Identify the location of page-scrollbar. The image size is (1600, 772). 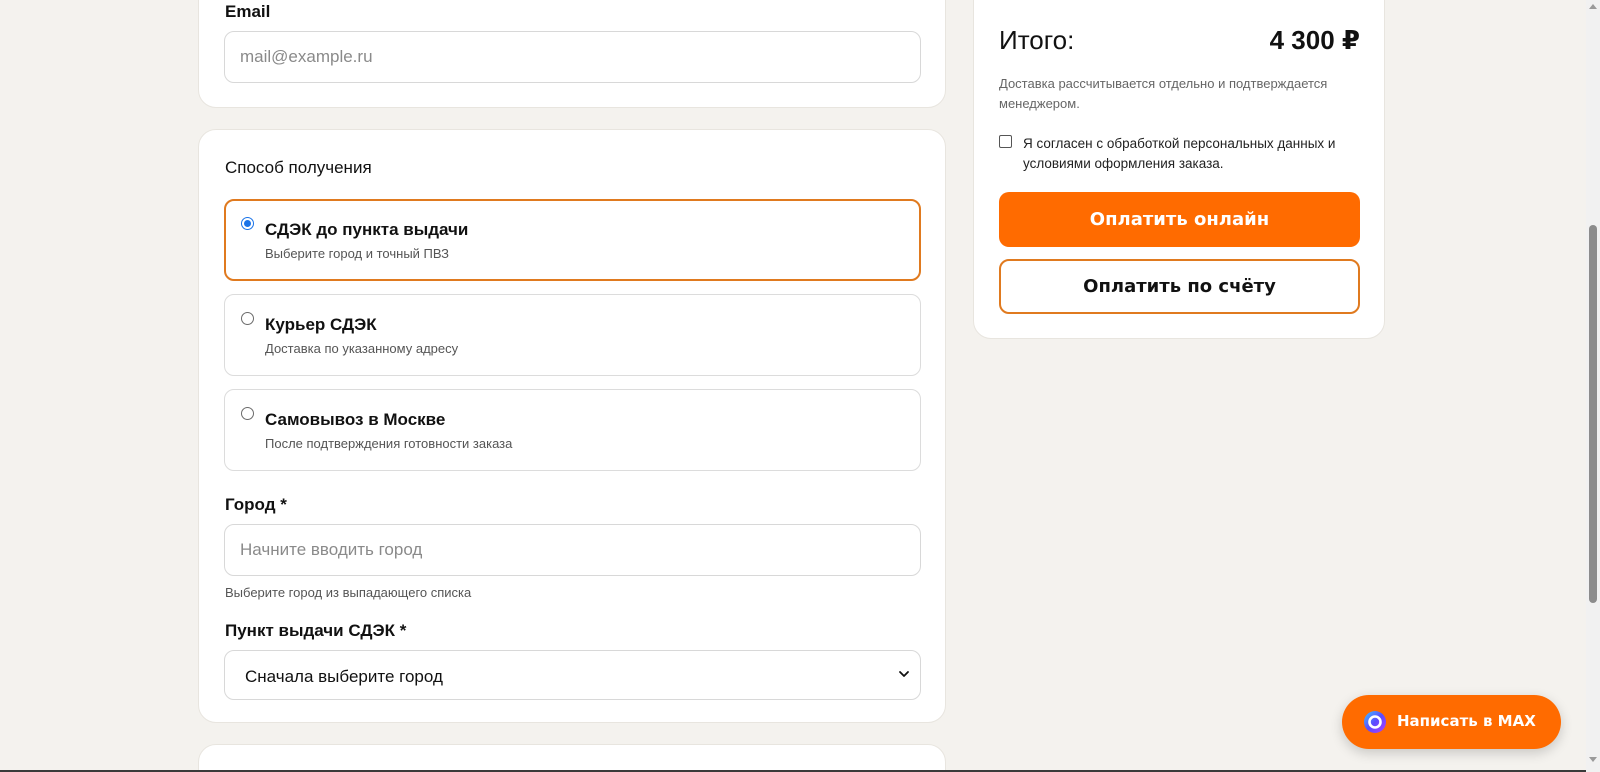
(1593, 386).